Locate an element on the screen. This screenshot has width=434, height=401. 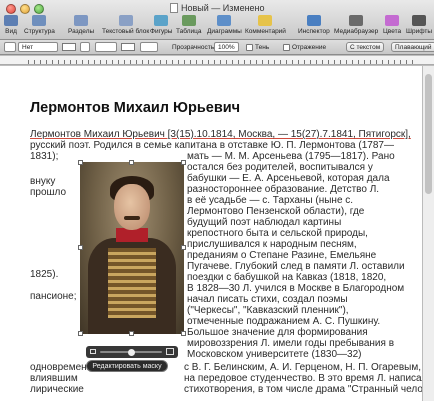
stroke-width-field is located at coordinates (85, 47).